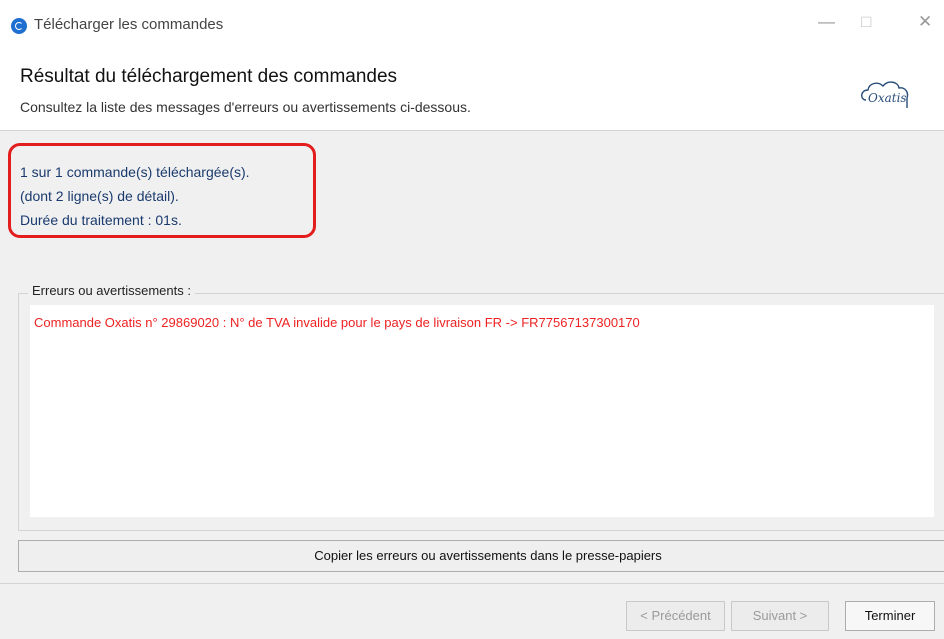 The height and width of the screenshot is (639, 944). Describe the element at coordinates (826, 22) in the screenshot. I see `minimize-icon: —` at that location.